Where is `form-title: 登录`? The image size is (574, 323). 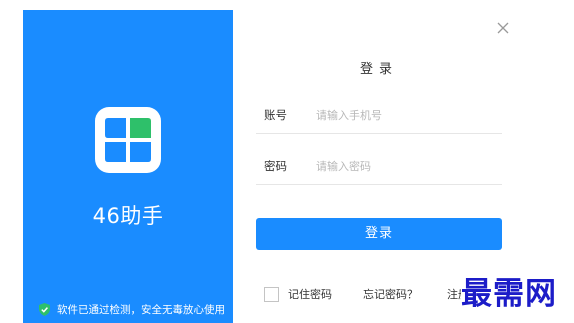
form-title: 登录 is located at coordinates (378, 69).